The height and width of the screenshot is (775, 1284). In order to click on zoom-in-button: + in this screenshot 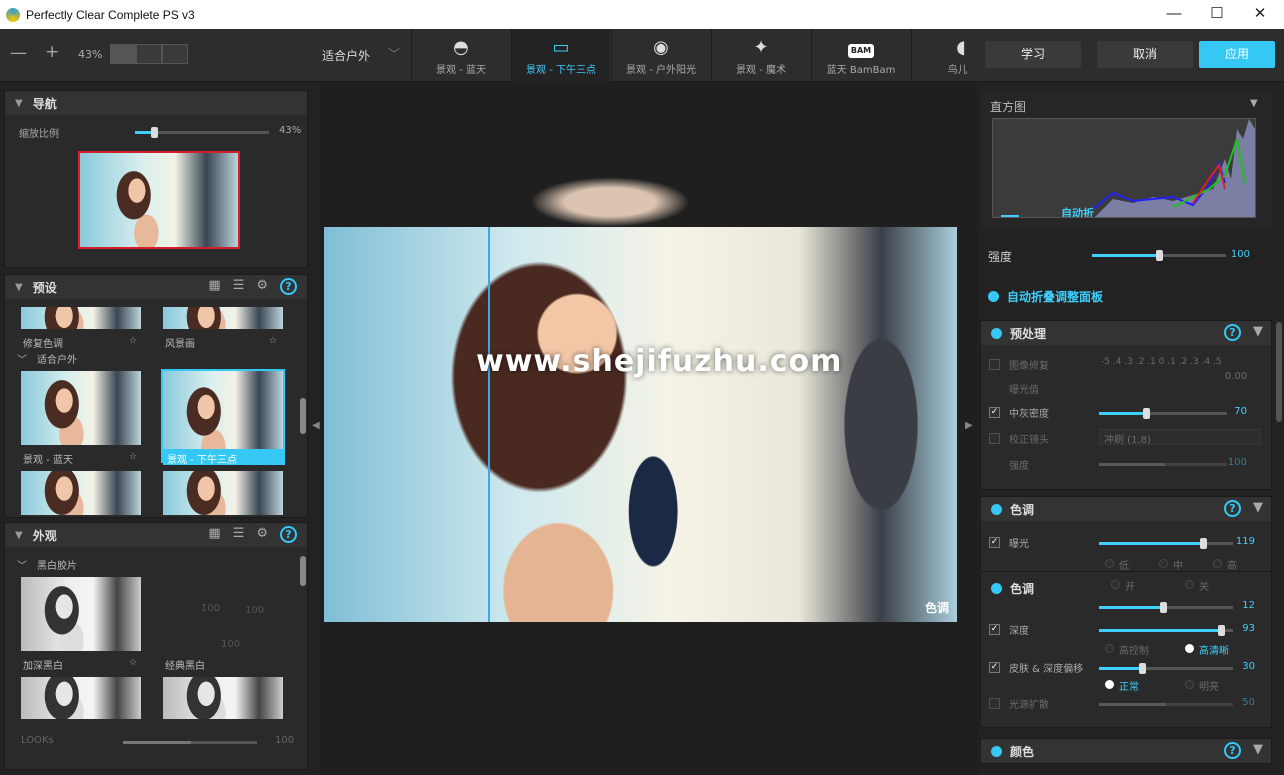, I will do `click(52, 52)`.